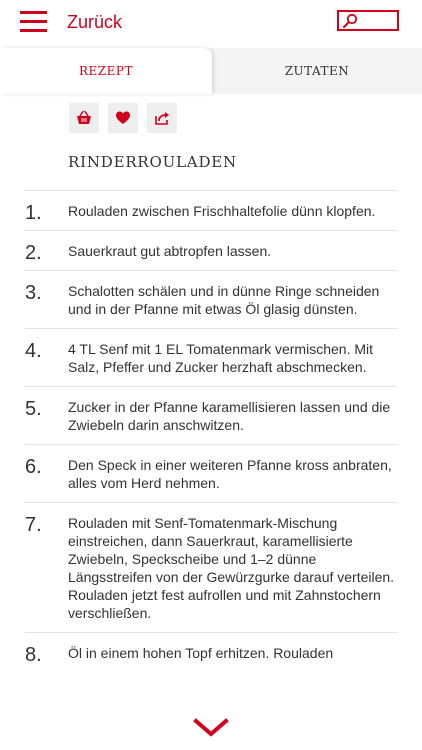 Image resolution: width=422 pixels, height=750 pixels. What do you see at coordinates (170, 251) in the screenshot?
I see `step-text: Sauerkraut gut abtropfen lassen.` at bounding box center [170, 251].